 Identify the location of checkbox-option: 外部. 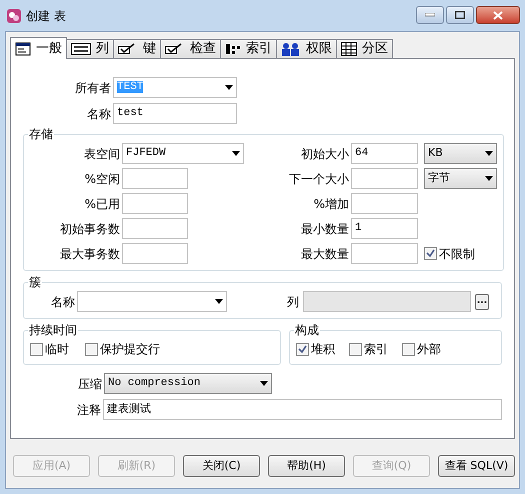
(421, 349).